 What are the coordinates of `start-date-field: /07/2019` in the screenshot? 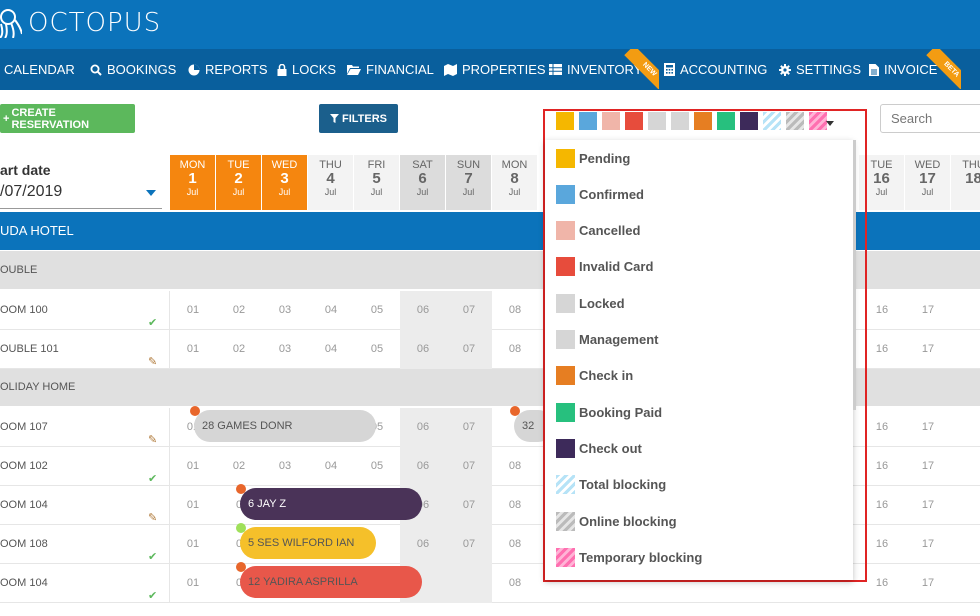 It's located at (81, 196).